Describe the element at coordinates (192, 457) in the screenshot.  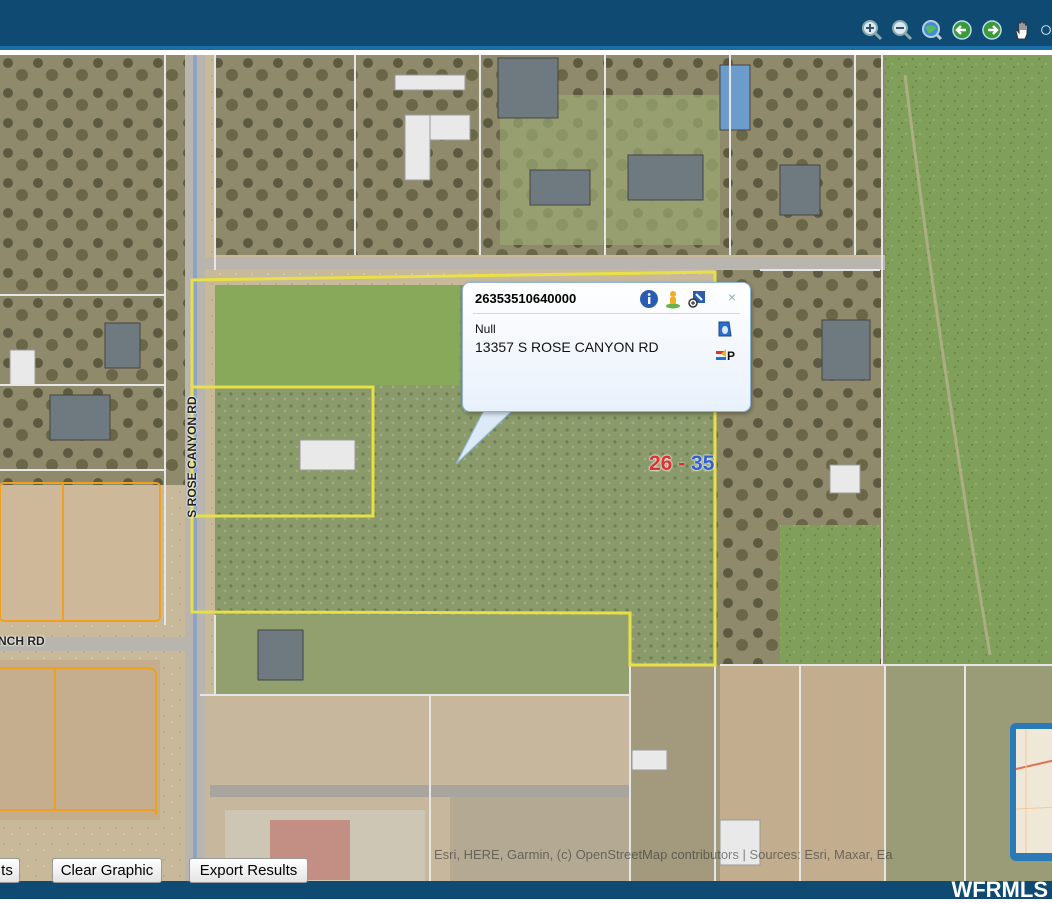
I see `street-label-rose-canyon: S ROSE CANYON RD` at that location.